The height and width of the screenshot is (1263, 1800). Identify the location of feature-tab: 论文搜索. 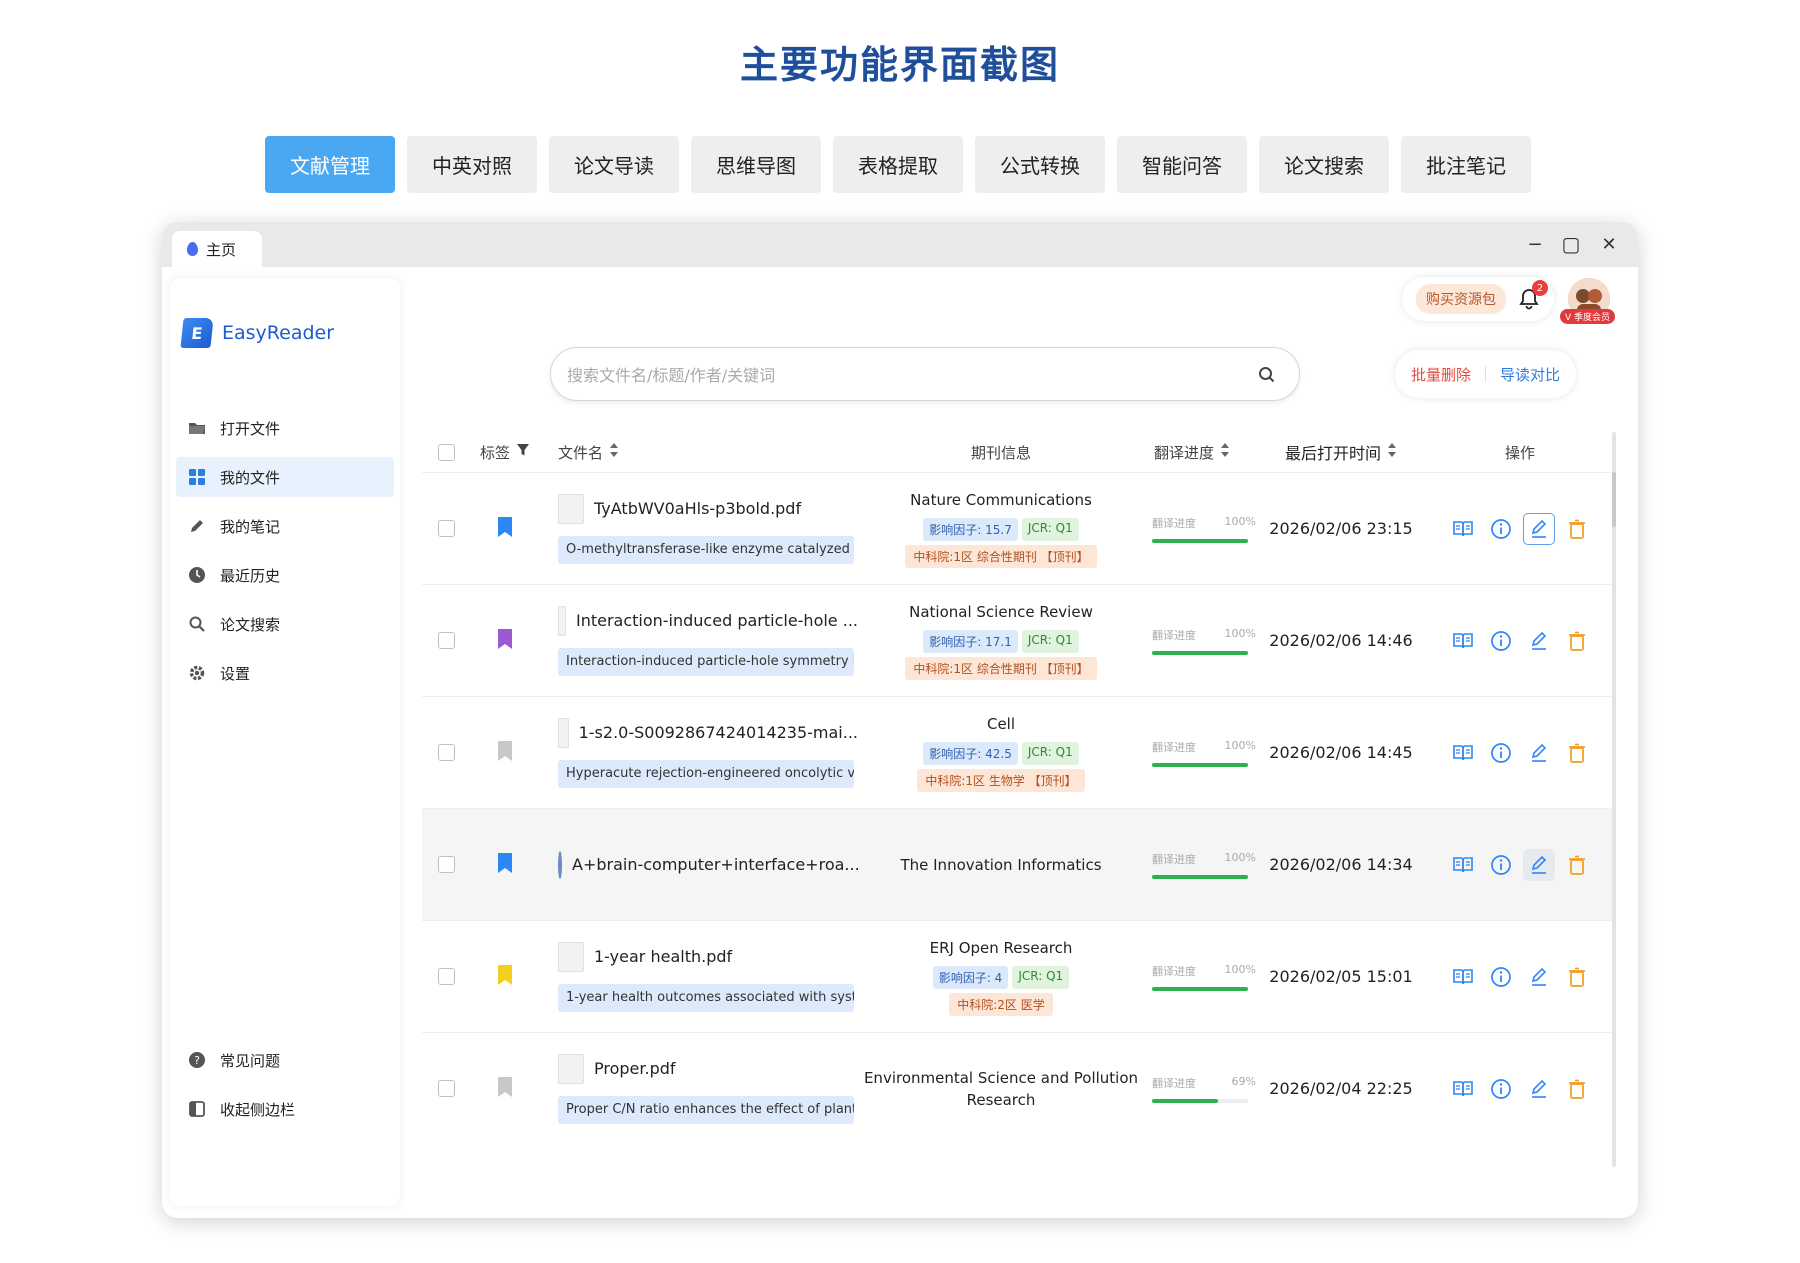
(1324, 164).